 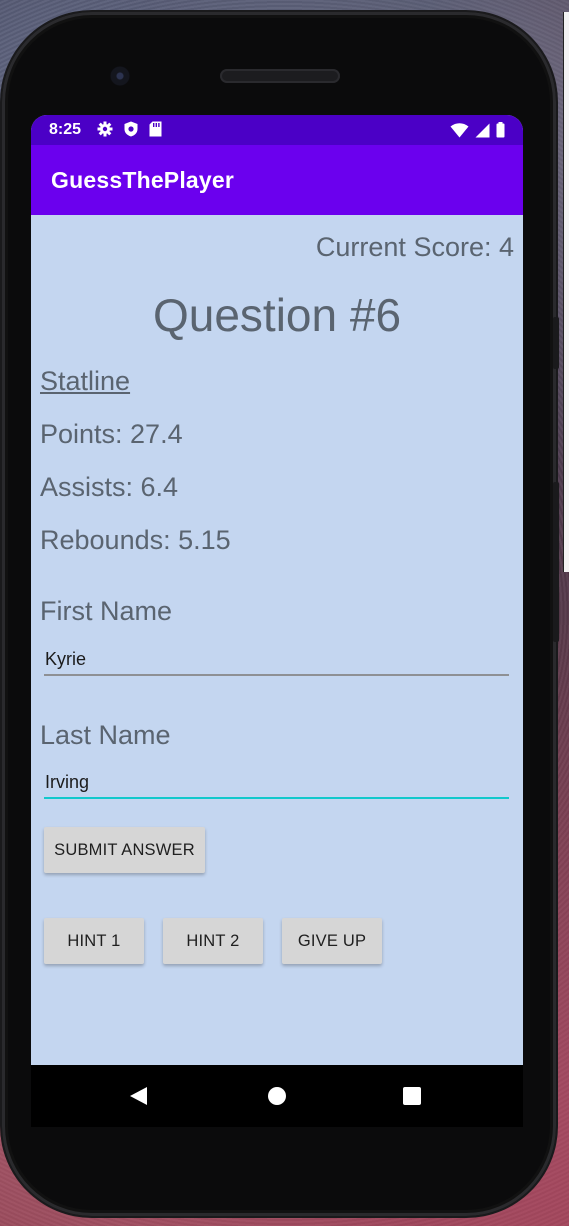 What do you see at coordinates (143, 180) in the screenshot?
I see `app-title: GuessThePlayer` at bounding box center [143, 180].